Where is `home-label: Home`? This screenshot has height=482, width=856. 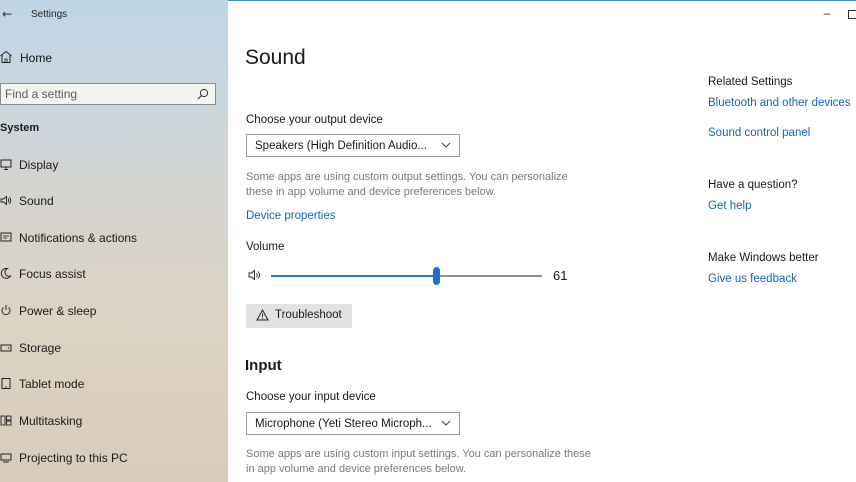
home-label: Home is located at coordinates (36, 58).